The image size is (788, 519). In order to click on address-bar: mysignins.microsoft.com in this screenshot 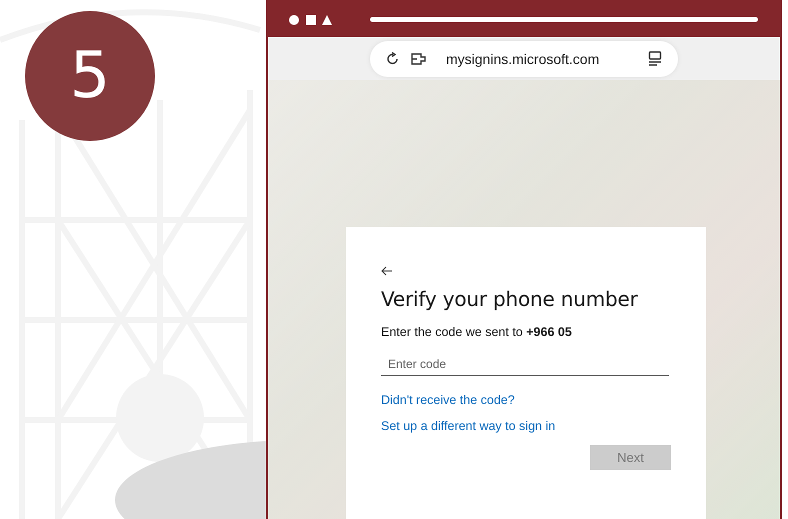, I will do `click(524, 58)`.